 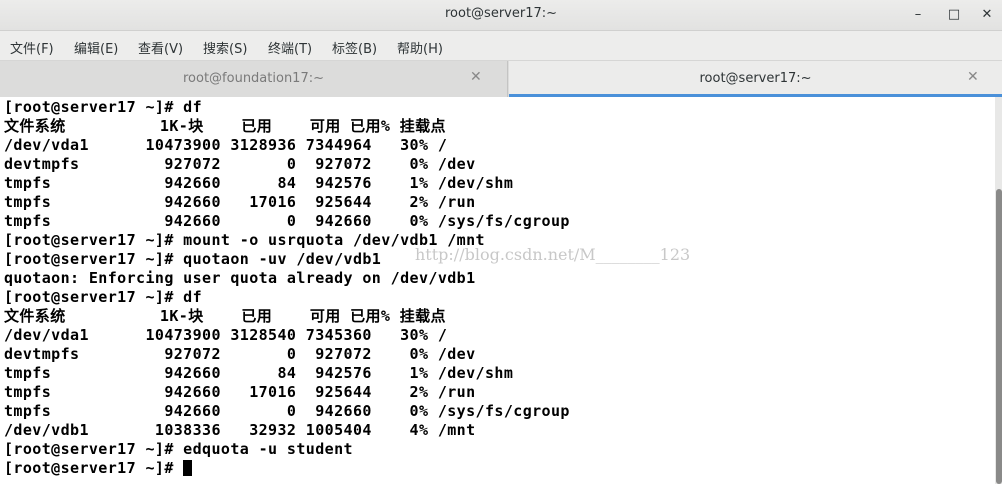 I want to click on tab-label: root@server17:~, so click(x=755, y=78).